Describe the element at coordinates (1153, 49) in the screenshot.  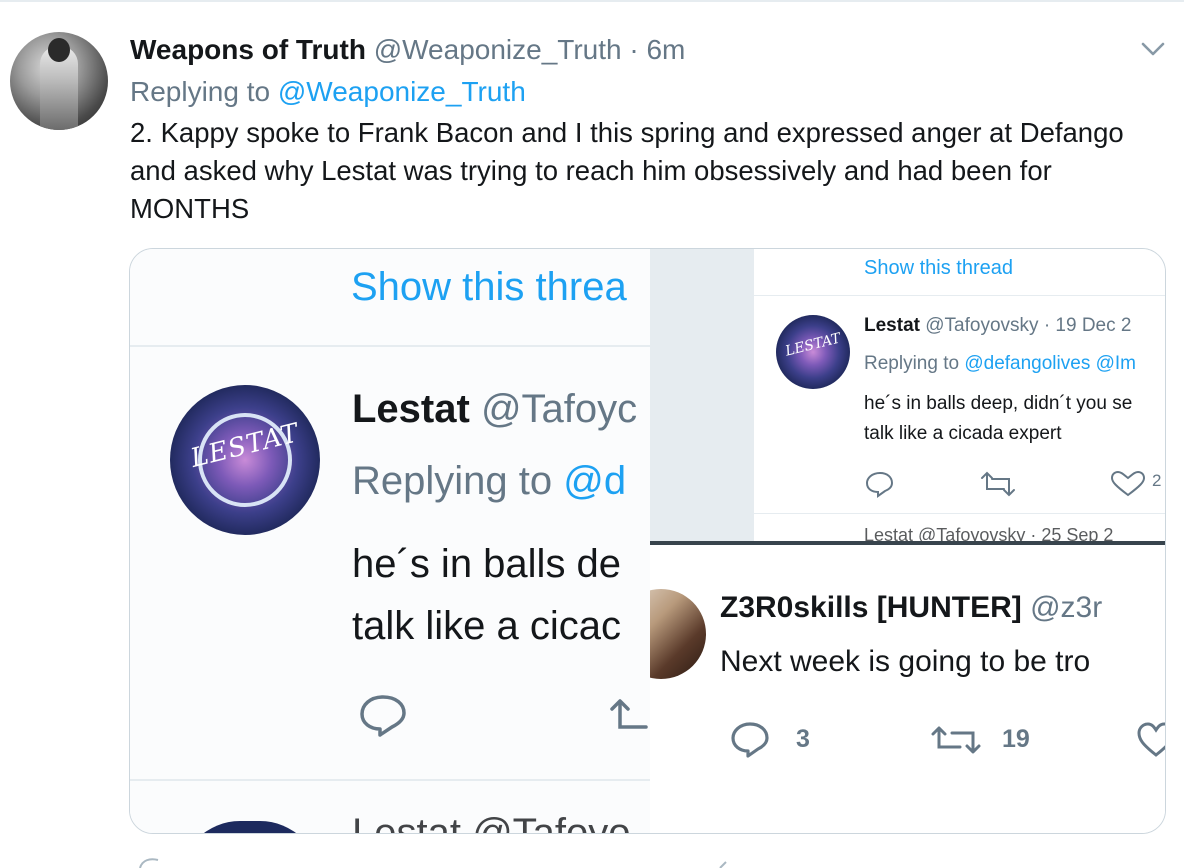
I see `chevron-down-icon` at that location.